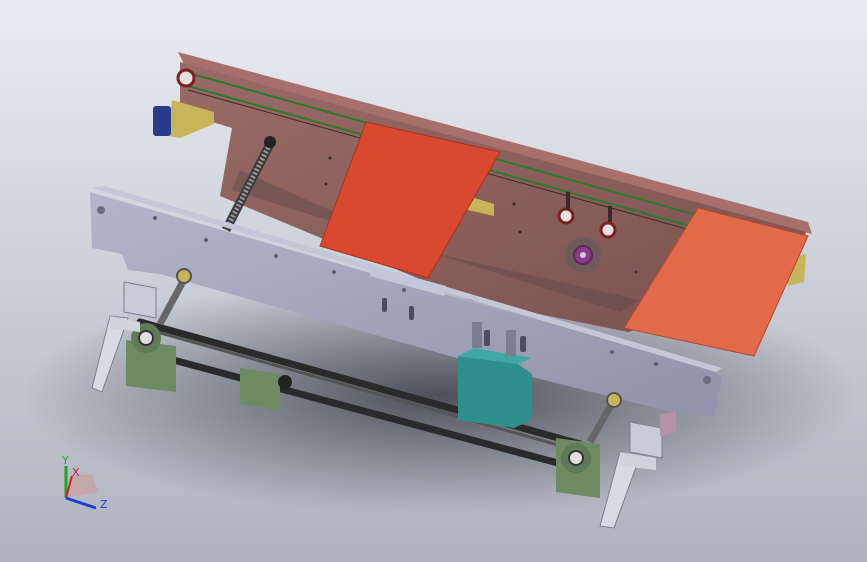 The image size is (867, 562). What do you see at coordinates (646, 440) in the screenshot?
I see `right-stand-bracket` at bounding box center [646, 440].